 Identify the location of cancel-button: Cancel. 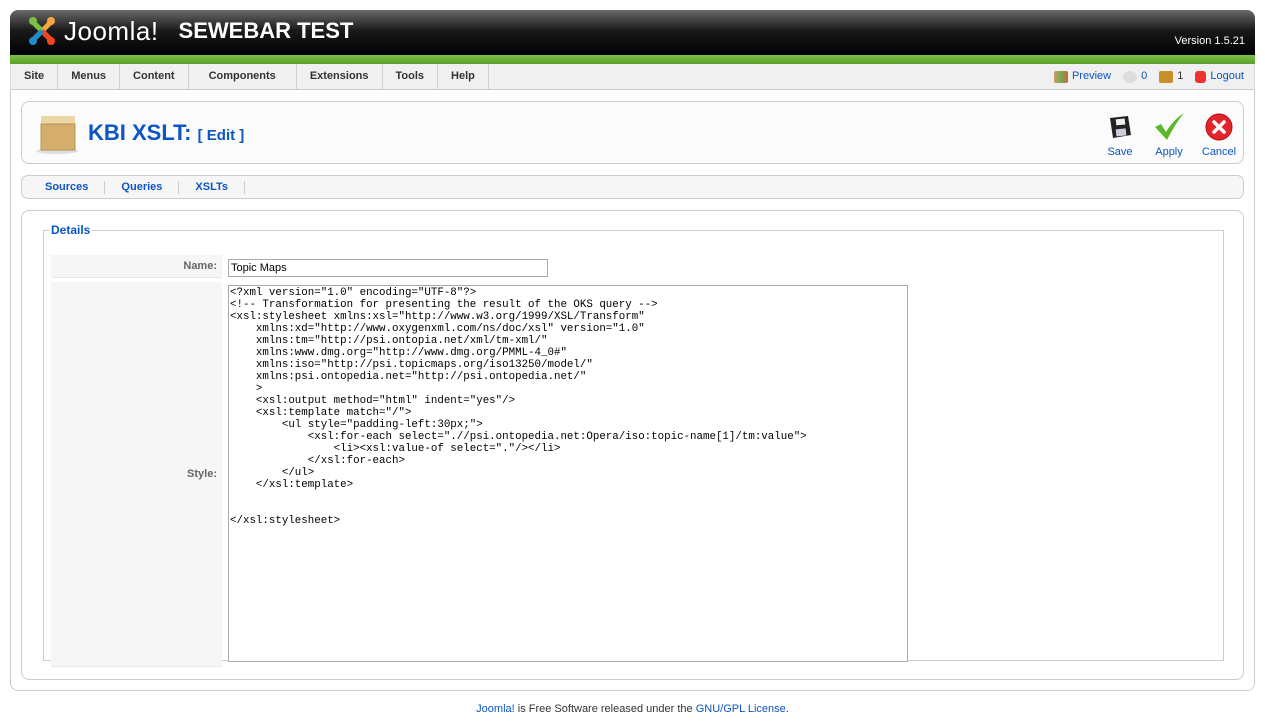
(1219, 135).